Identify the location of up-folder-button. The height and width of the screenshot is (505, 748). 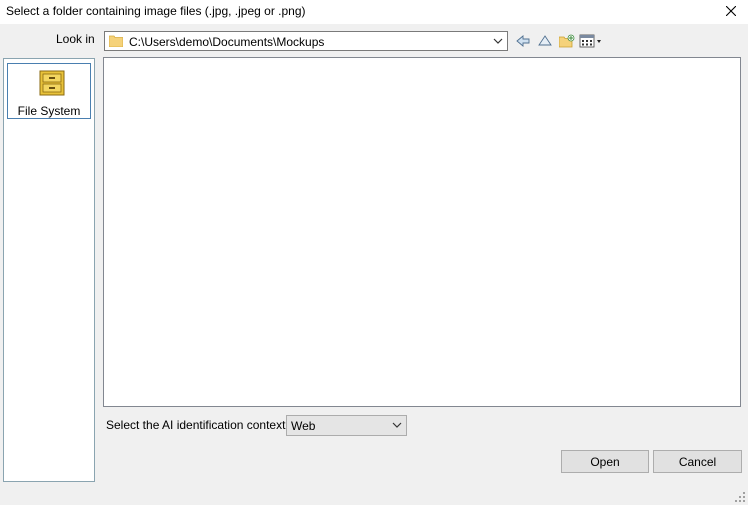
(545, 41).